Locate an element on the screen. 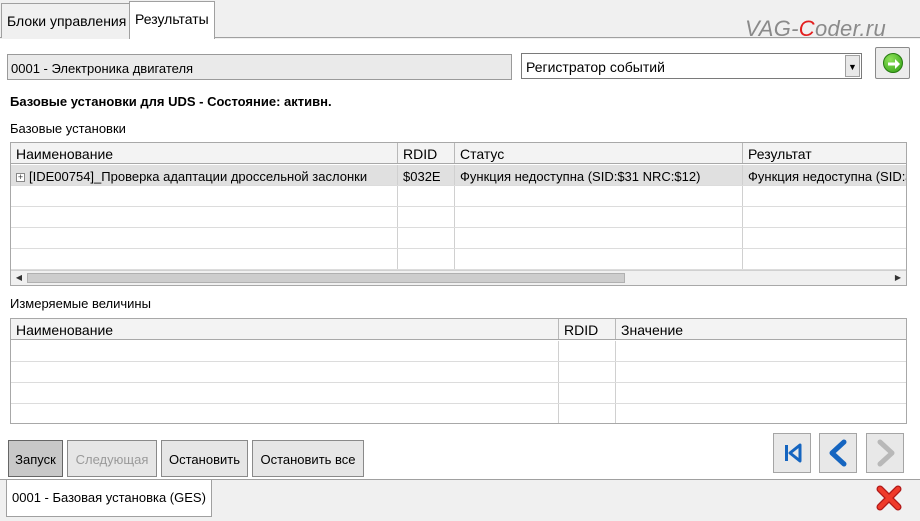 This screenshot has height=521, width=920. skip-first-icon is located at coordinates (793, 453).